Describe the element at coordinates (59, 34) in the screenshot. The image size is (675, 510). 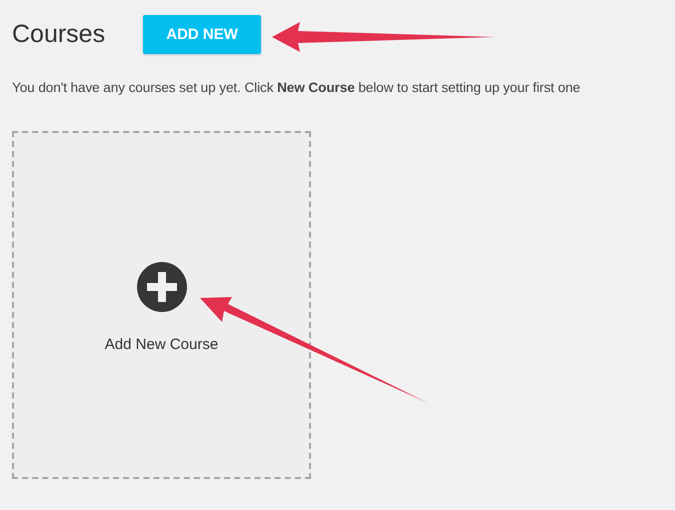
I see `page-title: Courses` at that location.